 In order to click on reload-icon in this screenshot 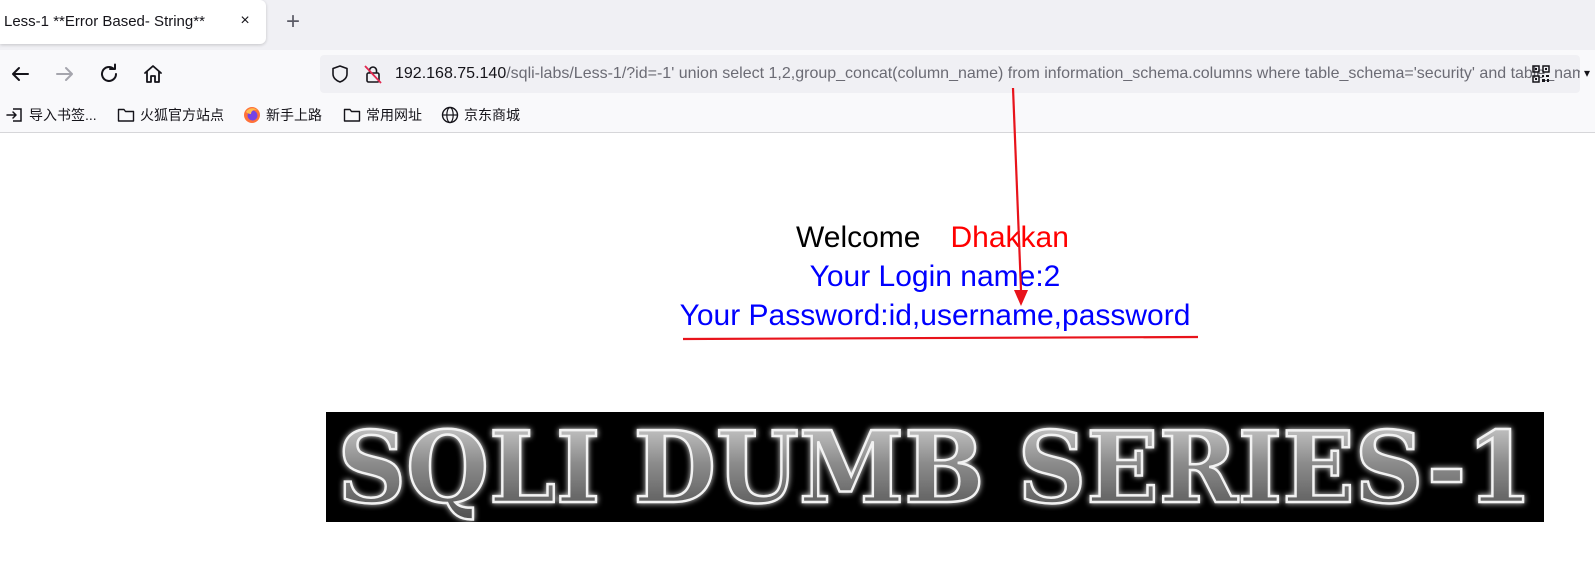, I will do `click(109, 72)`.